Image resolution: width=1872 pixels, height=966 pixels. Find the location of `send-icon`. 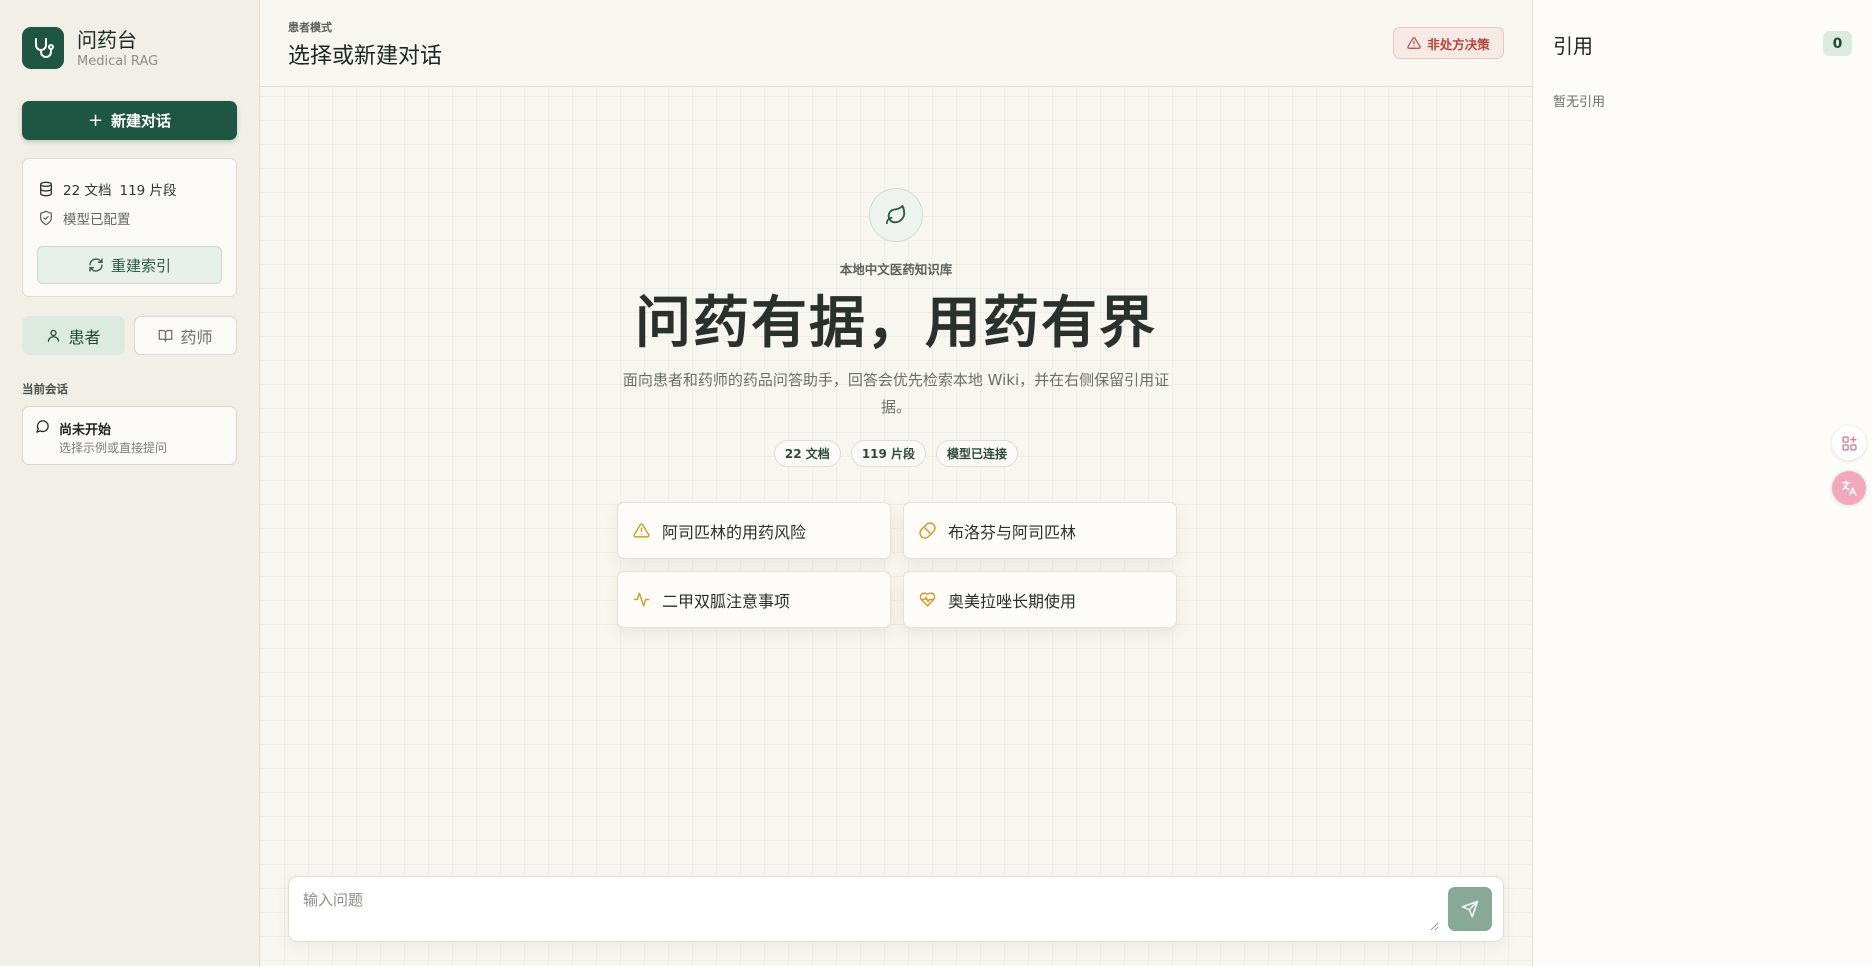

send-icon is located at coordinates (1470, 909).